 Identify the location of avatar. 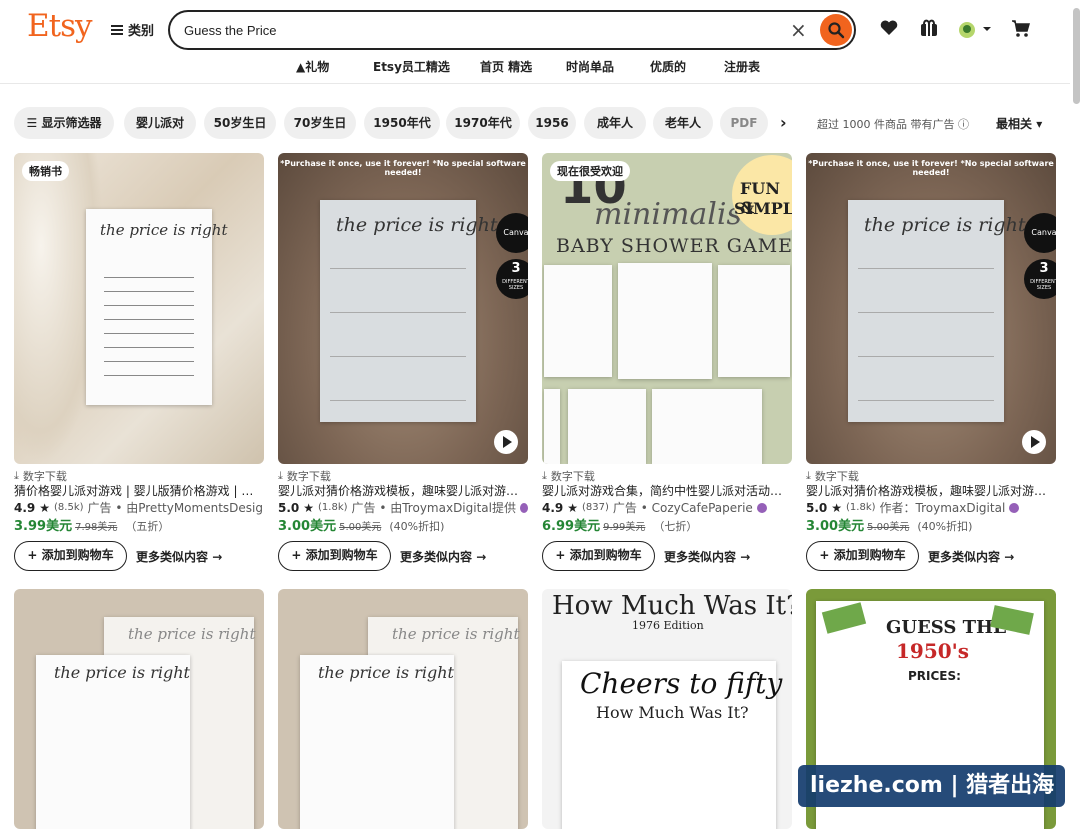
(975, 31).